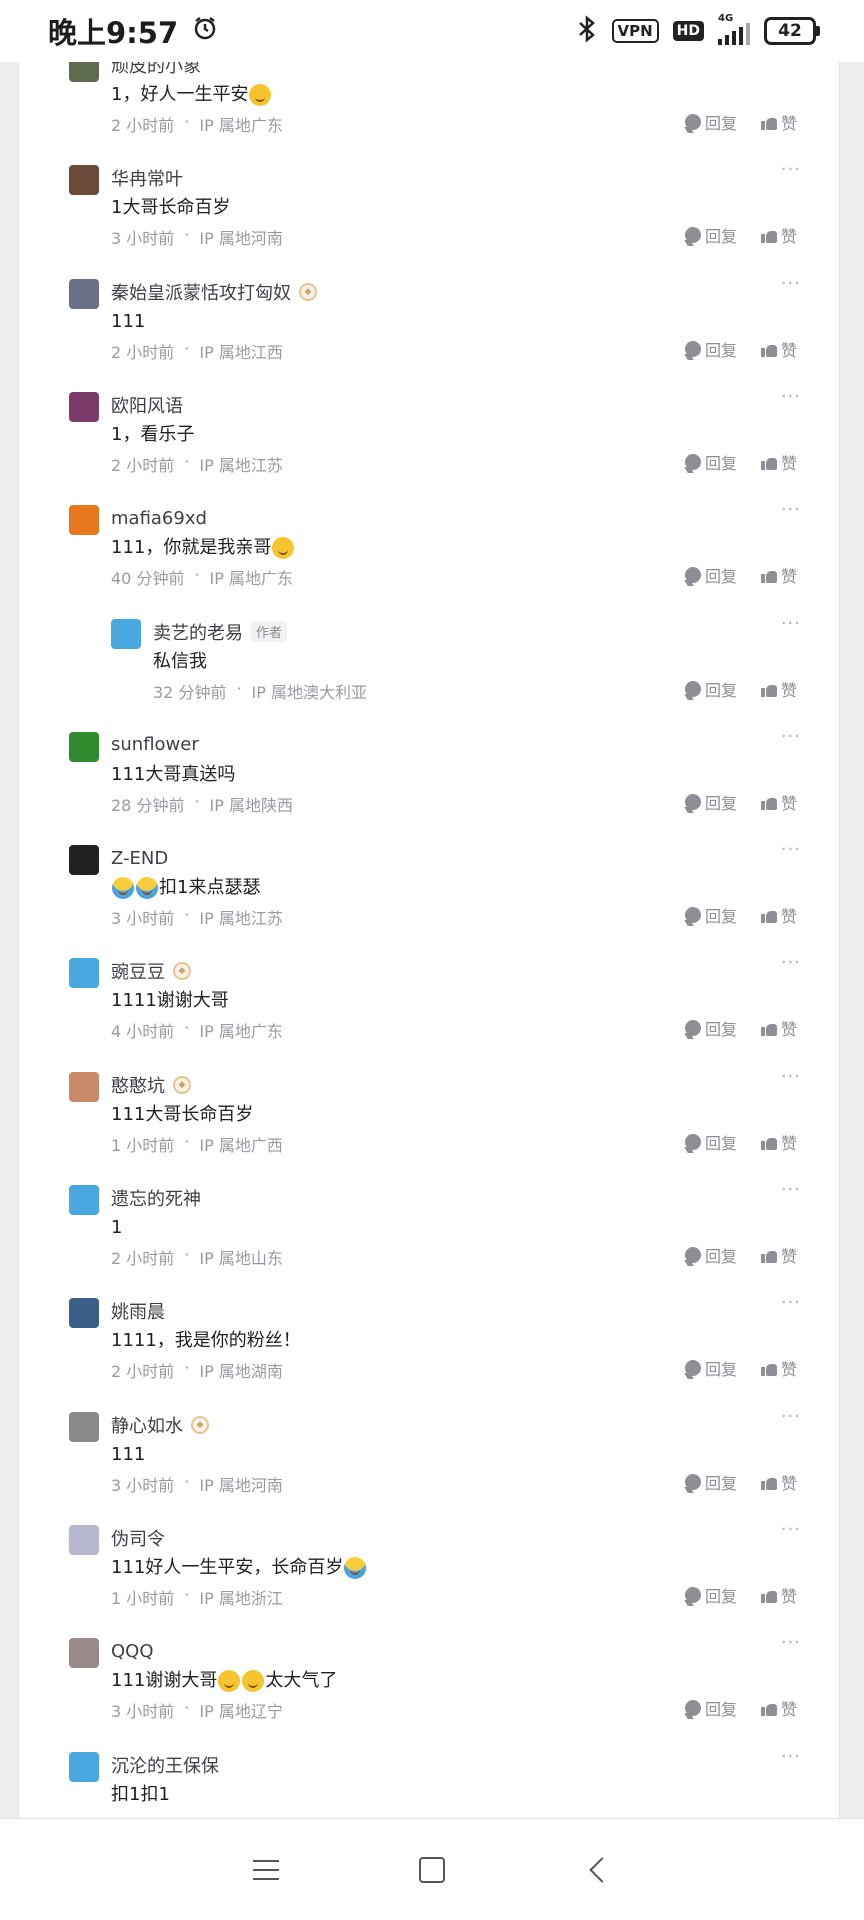 The height and width of the screenshot is (1920, 864). Describe the element at coordinates (461, 322) in the screenshot. I see `comment-text: 111` at that location.